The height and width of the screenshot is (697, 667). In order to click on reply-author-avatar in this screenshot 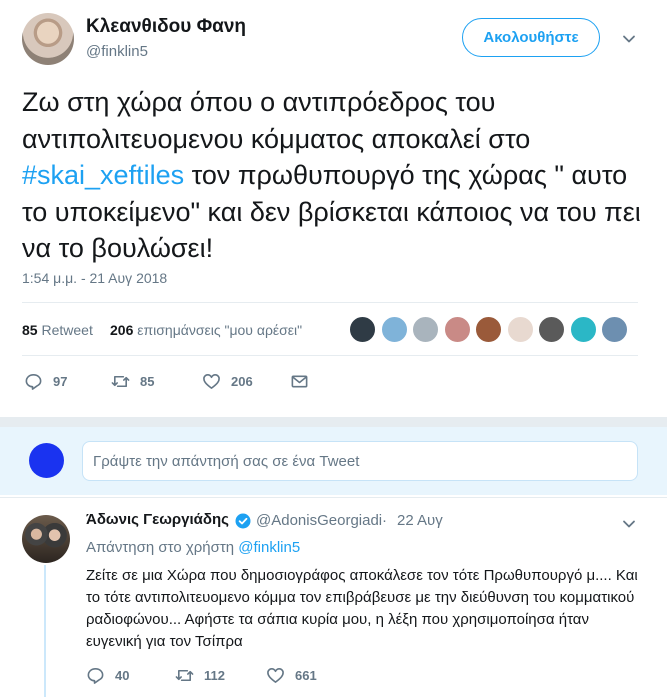, I will do `click(46, 539)`.